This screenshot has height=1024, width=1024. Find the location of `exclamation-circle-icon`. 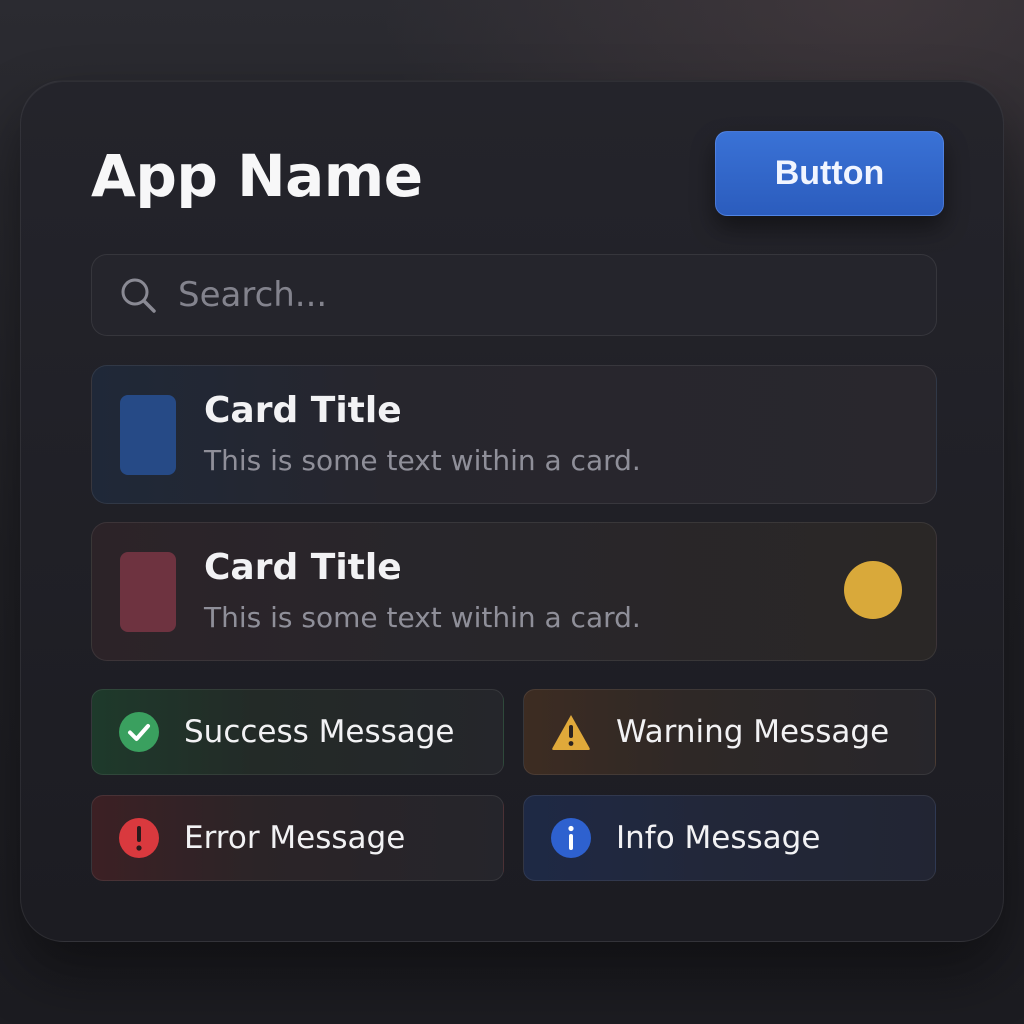

exclamation-circle-icon is located at coordinates (139, 838).